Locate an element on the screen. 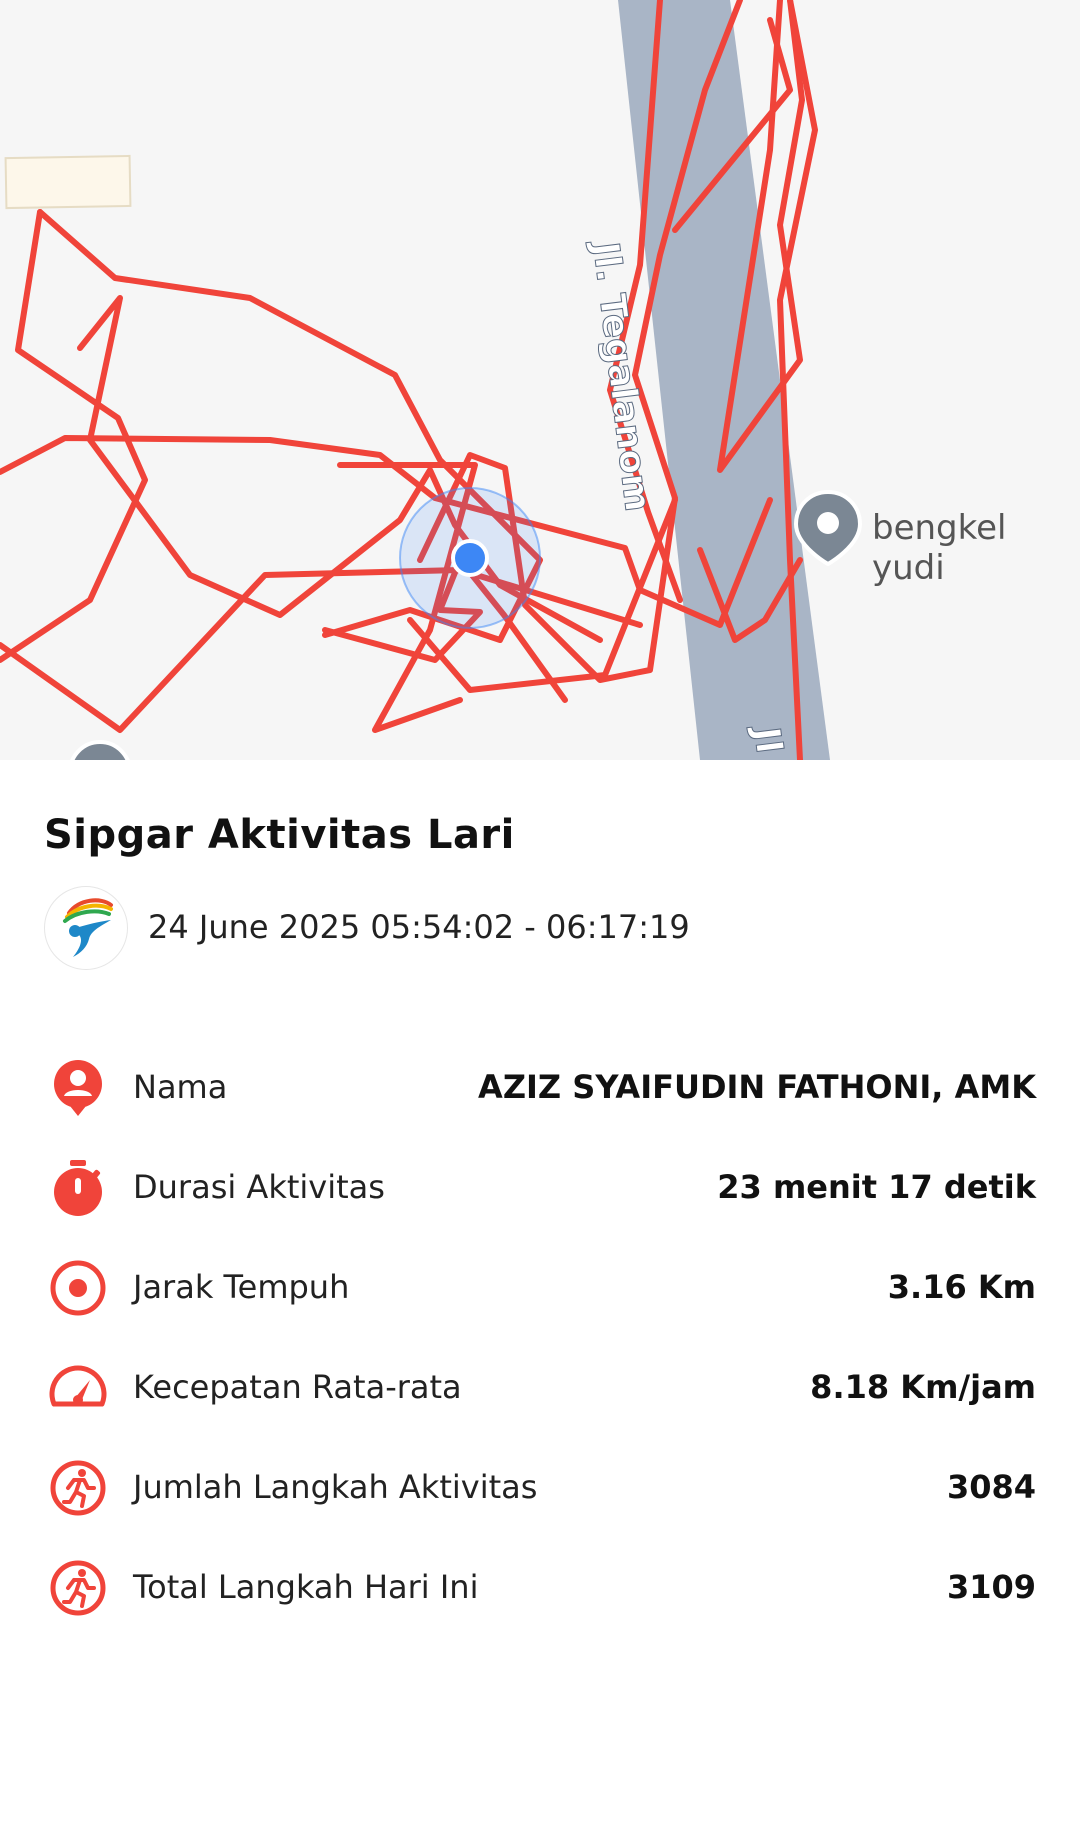 The image size is (1080, 1822). activity-title: Sipgar Aktivitas Lari is located at coordinates (279, 835).